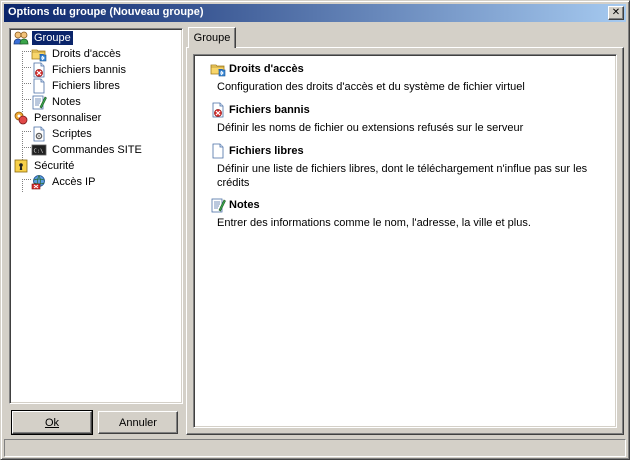 The height and width of the screenshot is (460, 630). Describe the element at coordinates (39, 182) in the screenshot. I see `ip-access-icon` at that location.